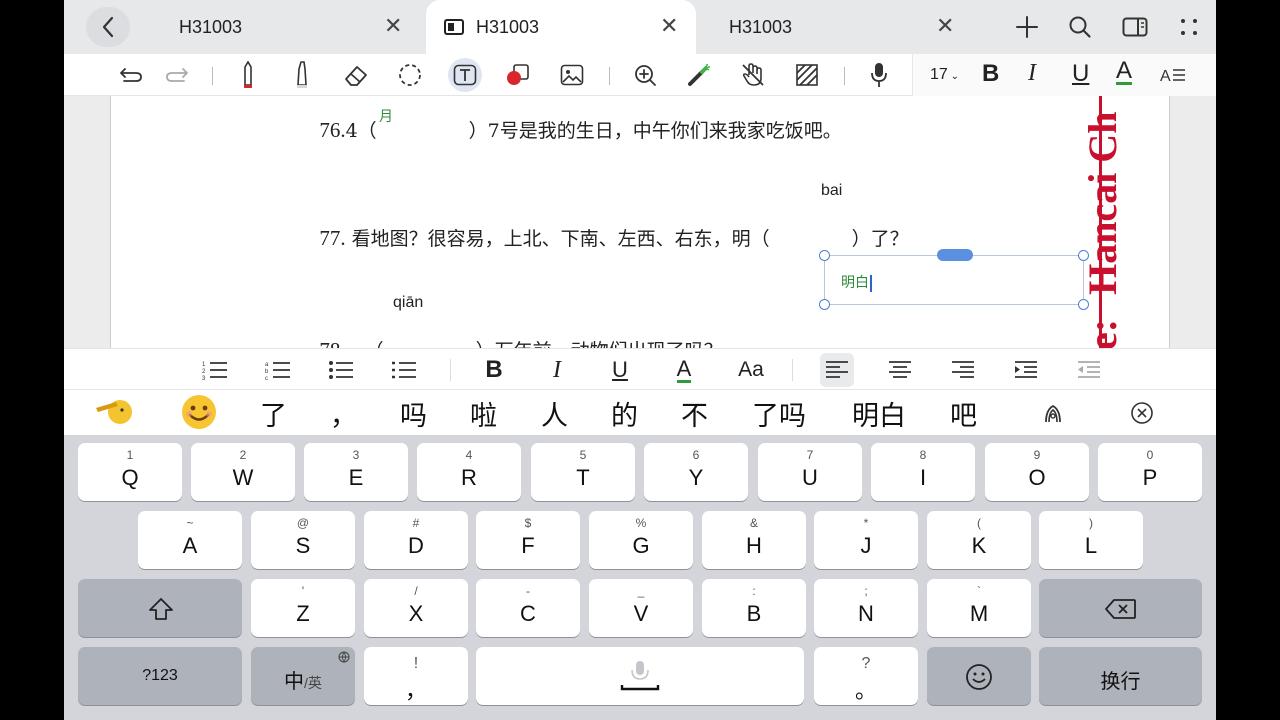 This screenshot has width=1280, height=720. What do you see at coordinates (1120, 608) in the screenshot?
I see `backspace-key` at bounding box center [1120, 608].